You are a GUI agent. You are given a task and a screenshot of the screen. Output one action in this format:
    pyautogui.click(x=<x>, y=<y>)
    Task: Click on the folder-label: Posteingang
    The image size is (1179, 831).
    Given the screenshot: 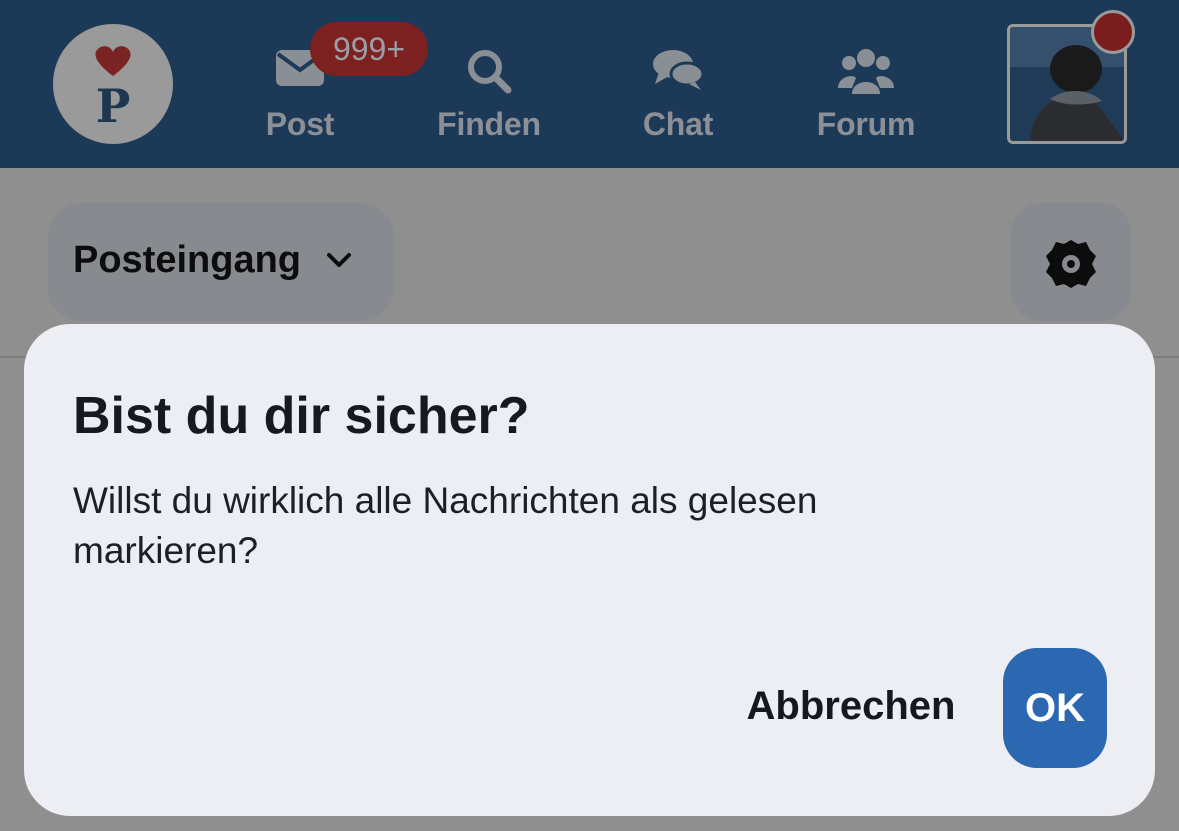 What is the action you would take?
    pyautogui.click(x=187, y=260)
    